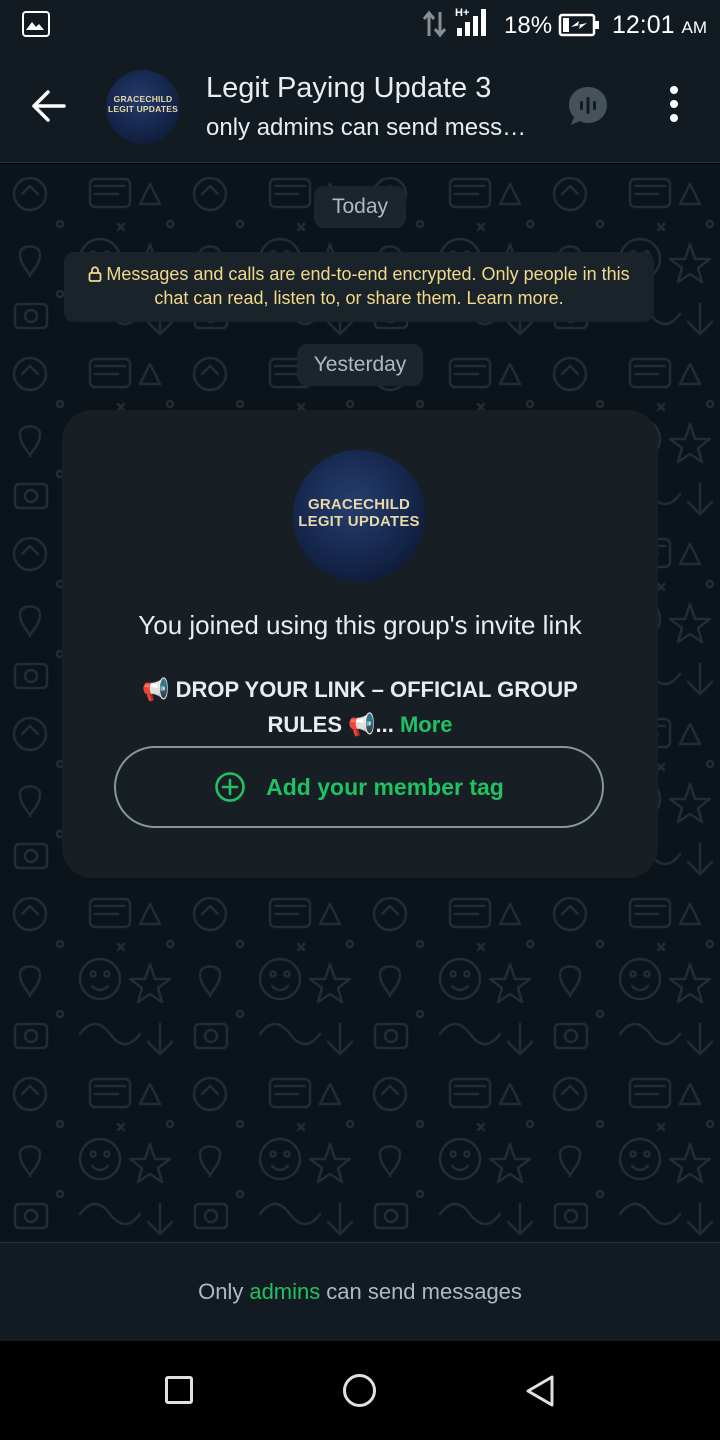 This screenshot has height=1440, width=720. Describe the element at coordinates (434, 24) in the screenshot. I see `data-transfer-icon` at that location.